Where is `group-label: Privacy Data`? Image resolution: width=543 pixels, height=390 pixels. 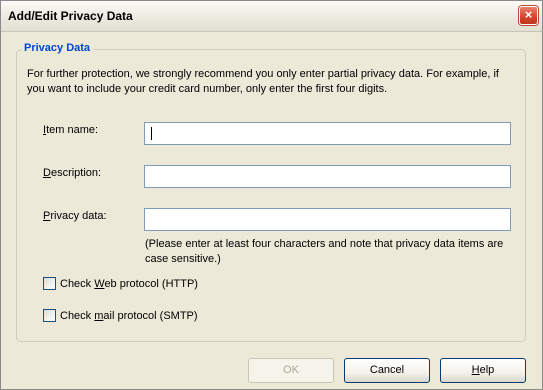
group-label: Privacy Data is located at coordinates (57, 48).